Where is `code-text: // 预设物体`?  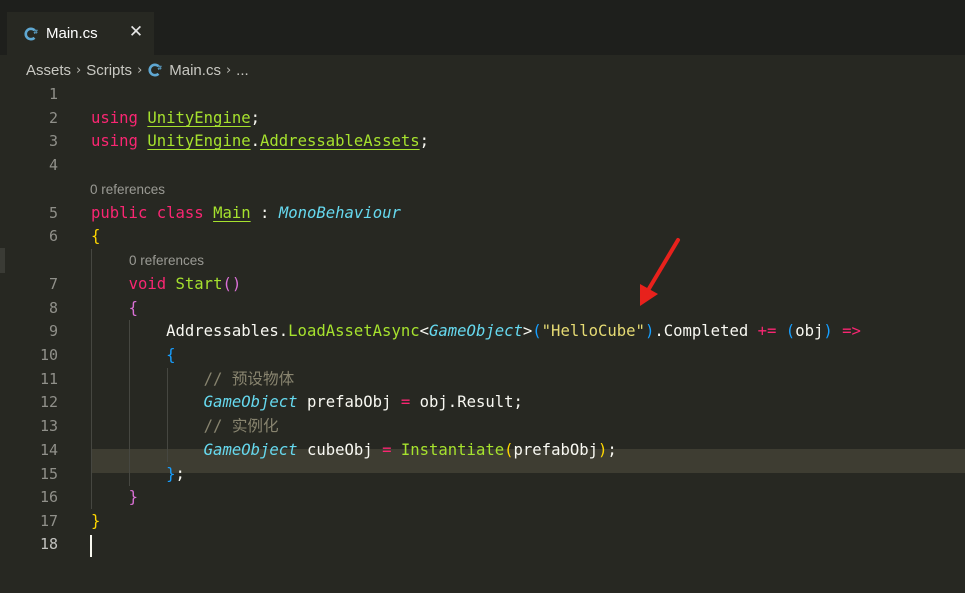 code-text: // 预设物体 is located at coordinates (249, 379).